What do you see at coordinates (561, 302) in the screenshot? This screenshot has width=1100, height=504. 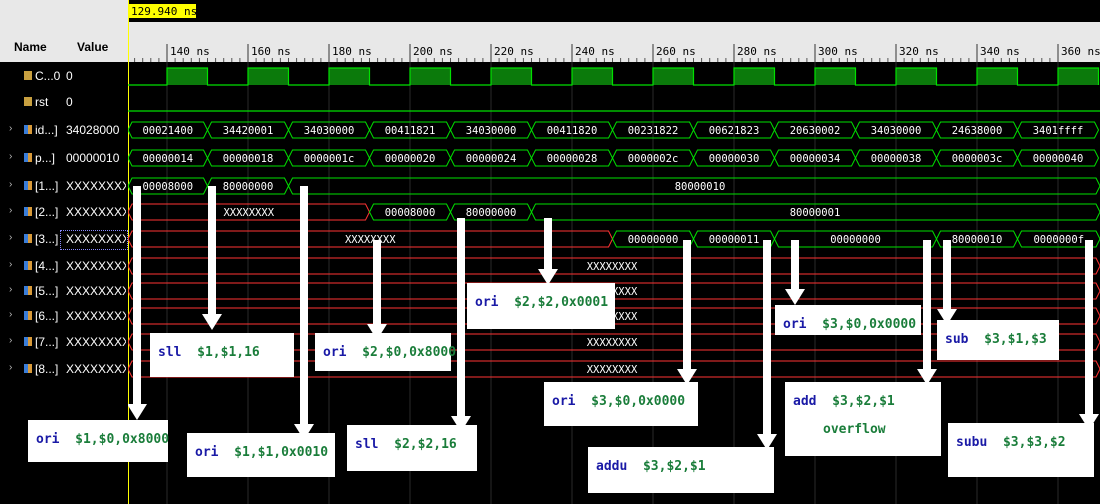 I see `operand-text: $2,$2,0x0001` at bounding box center [561, 302].